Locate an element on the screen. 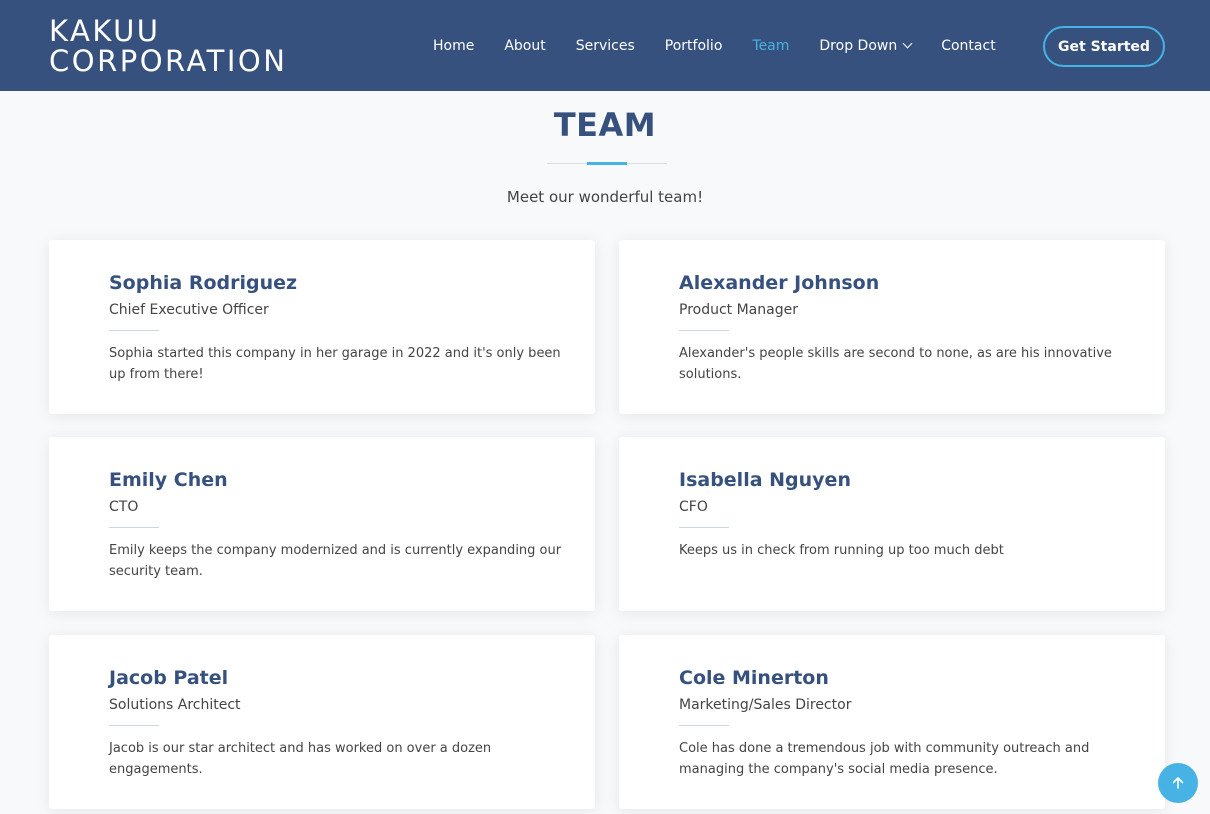 The height and width of the screenshot is (814, 1210). member-role: CTO is located at coordinates (124, 507).